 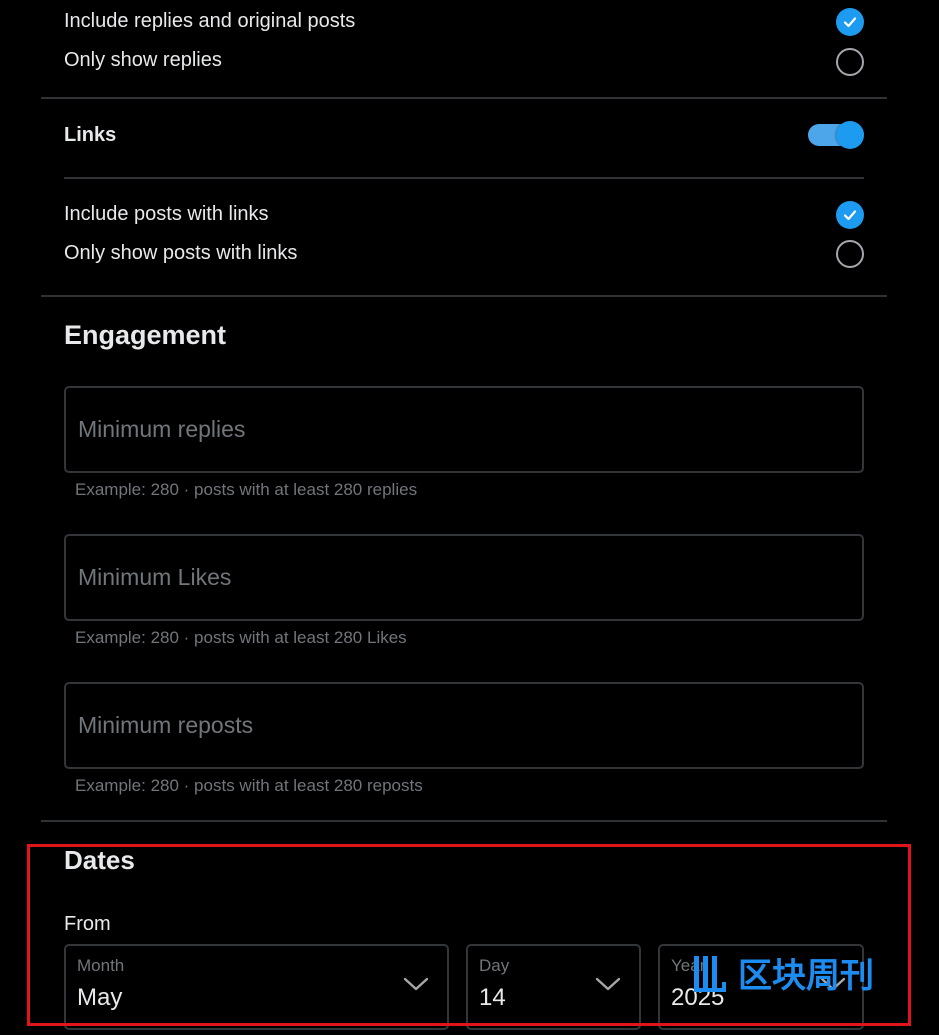 I want to click on only-links-radio, so click(x=850, y=254).